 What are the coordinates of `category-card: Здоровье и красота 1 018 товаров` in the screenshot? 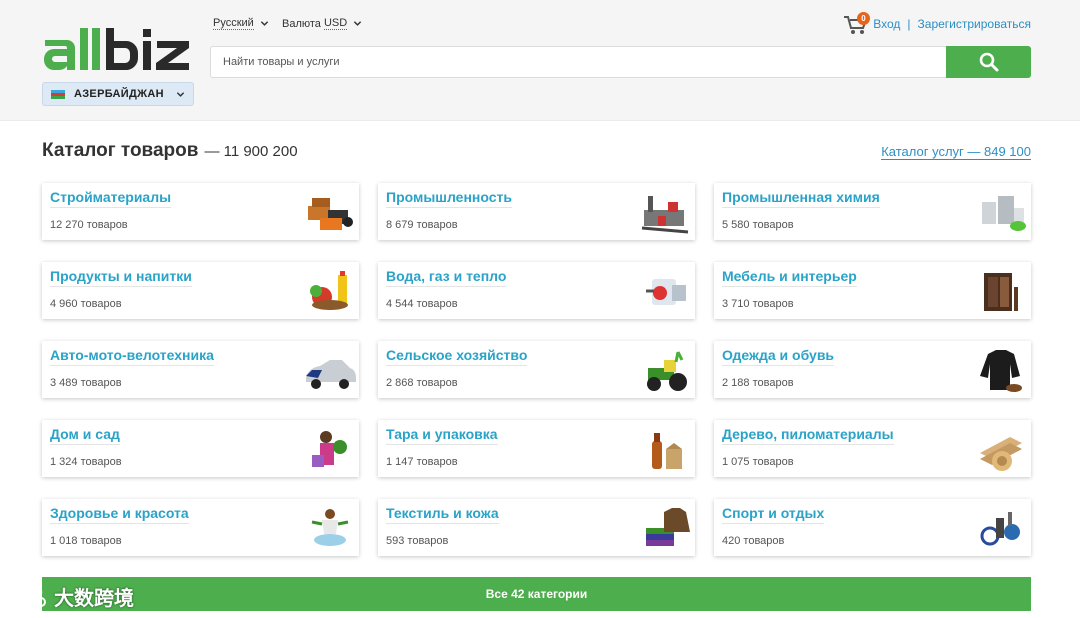 It's located at (200, 527).